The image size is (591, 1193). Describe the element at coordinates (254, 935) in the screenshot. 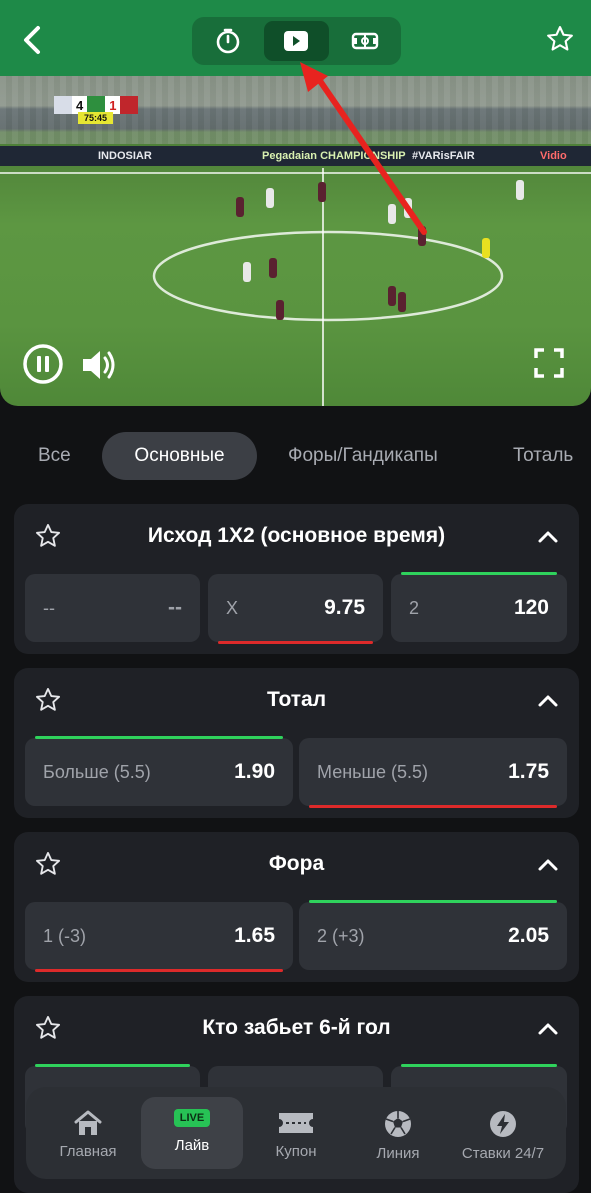

I see `odd-value: 1.65` at that location.